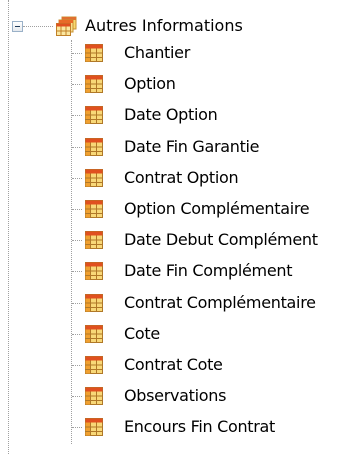  I want to click on tree-node-item: Date Option, so click(182, 115).